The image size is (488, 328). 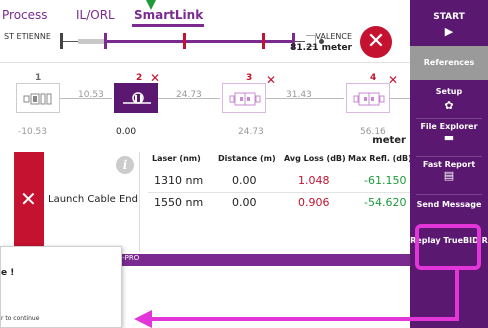 I want to click on fail-x-icon: ✕, so click(x=28, y=199).